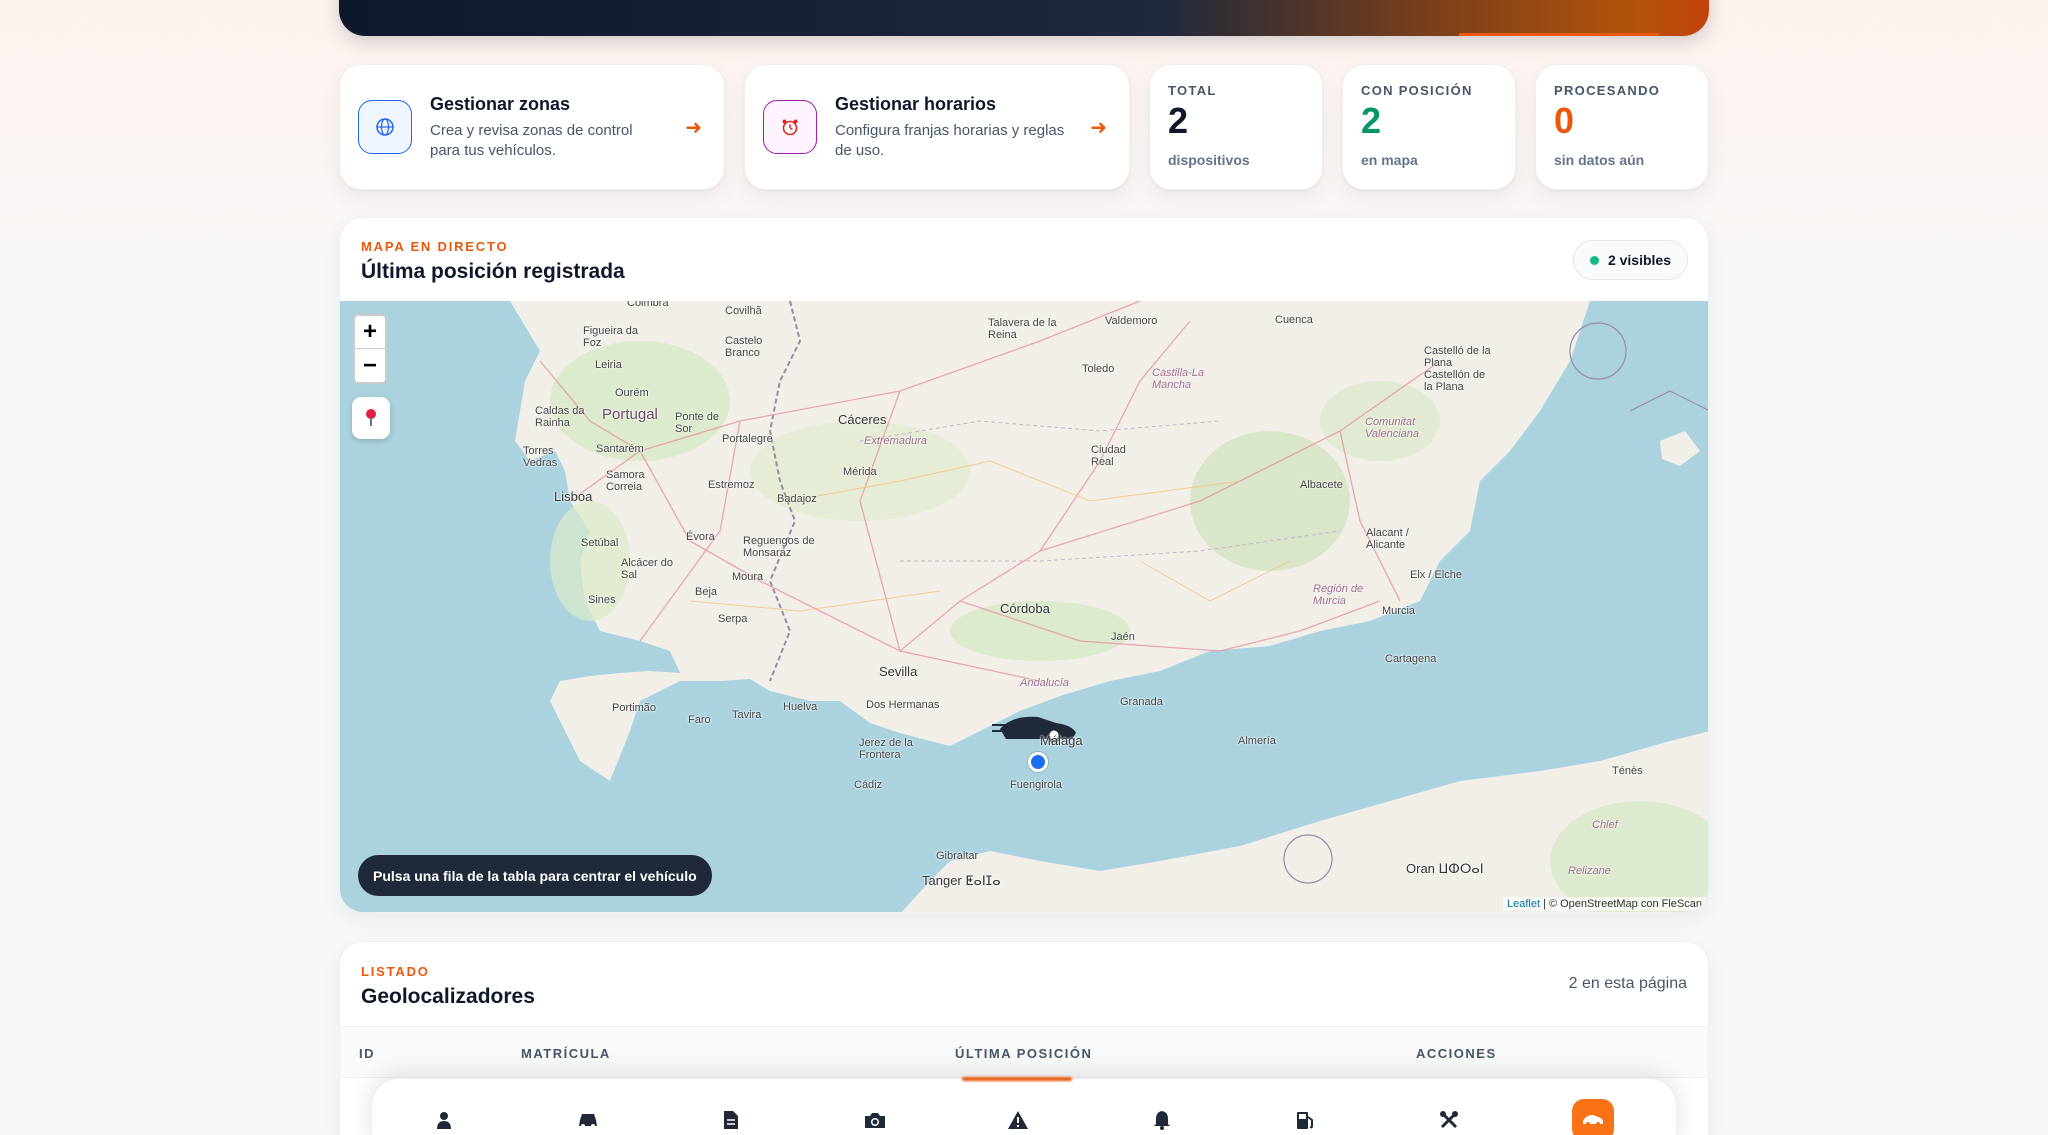 The width and height of the screenshot is (2048, 1135). I want to click on map-place-label: Santarém, so click(620, 449).